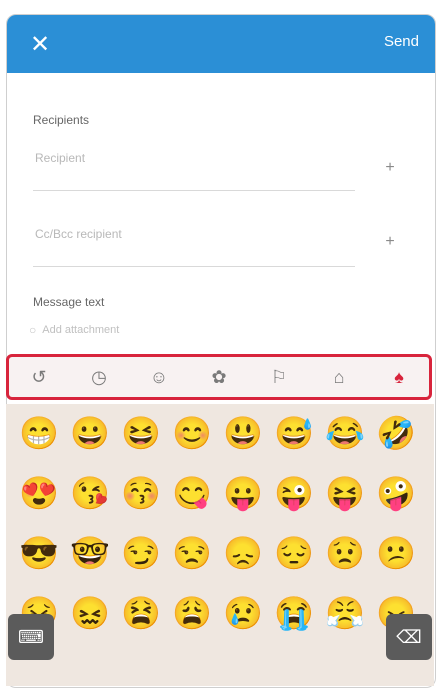 The height and width of the screenshot is (688, 440). Describe the element at coordinates (40, 44) in the screenshot. I see `close-icon: ✕` at that location.